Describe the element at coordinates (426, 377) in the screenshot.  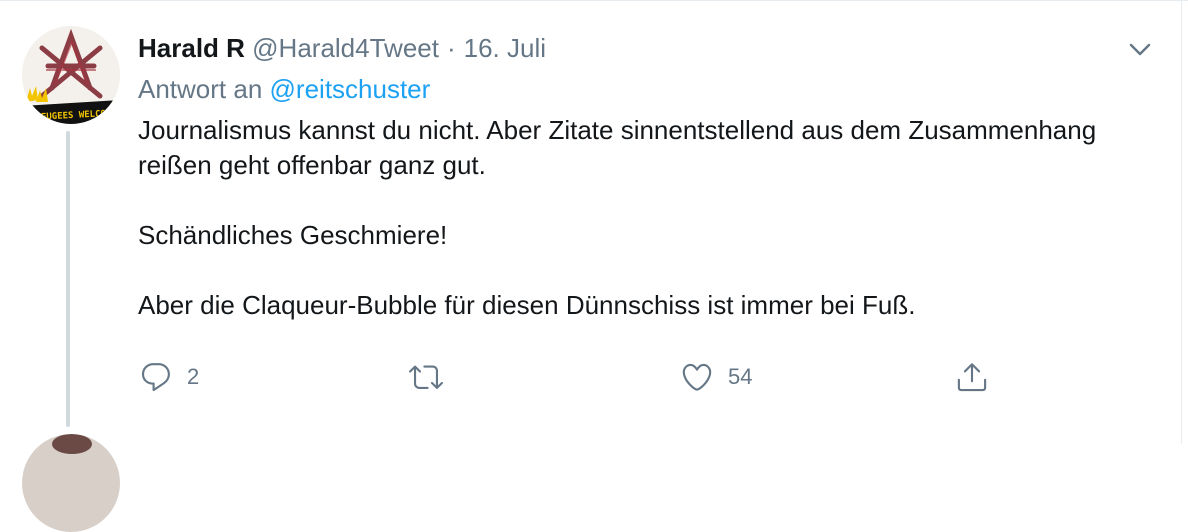
I see `retweet-icon` at that location.